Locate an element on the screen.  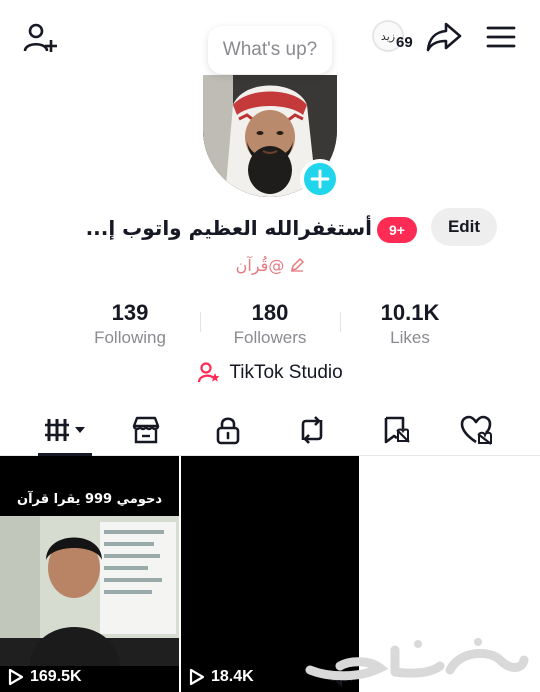
username-row: @قُرآن is located at coordinates (270, 265).